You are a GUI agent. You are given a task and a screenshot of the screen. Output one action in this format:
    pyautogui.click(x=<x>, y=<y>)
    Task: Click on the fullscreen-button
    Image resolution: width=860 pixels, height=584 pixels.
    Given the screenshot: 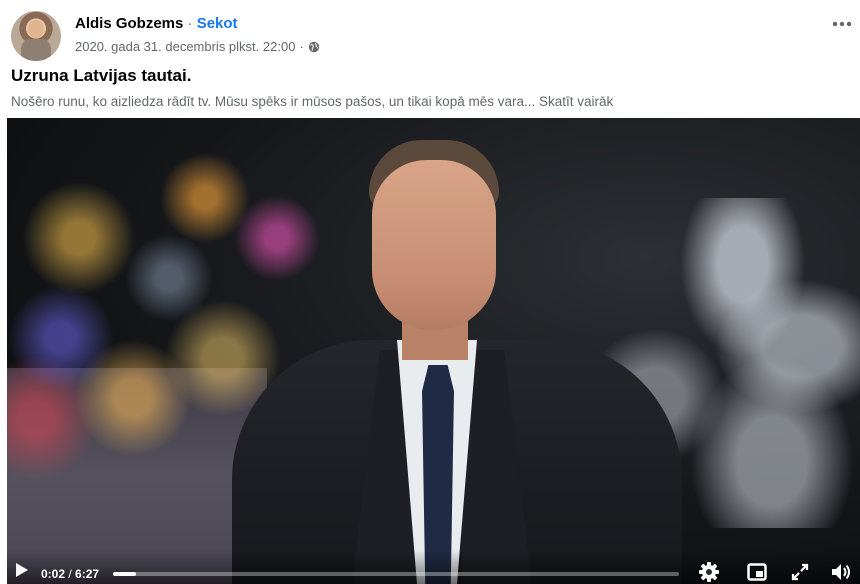 What is the action you would take?
    pyautogui.click(x=800, y=572)
    